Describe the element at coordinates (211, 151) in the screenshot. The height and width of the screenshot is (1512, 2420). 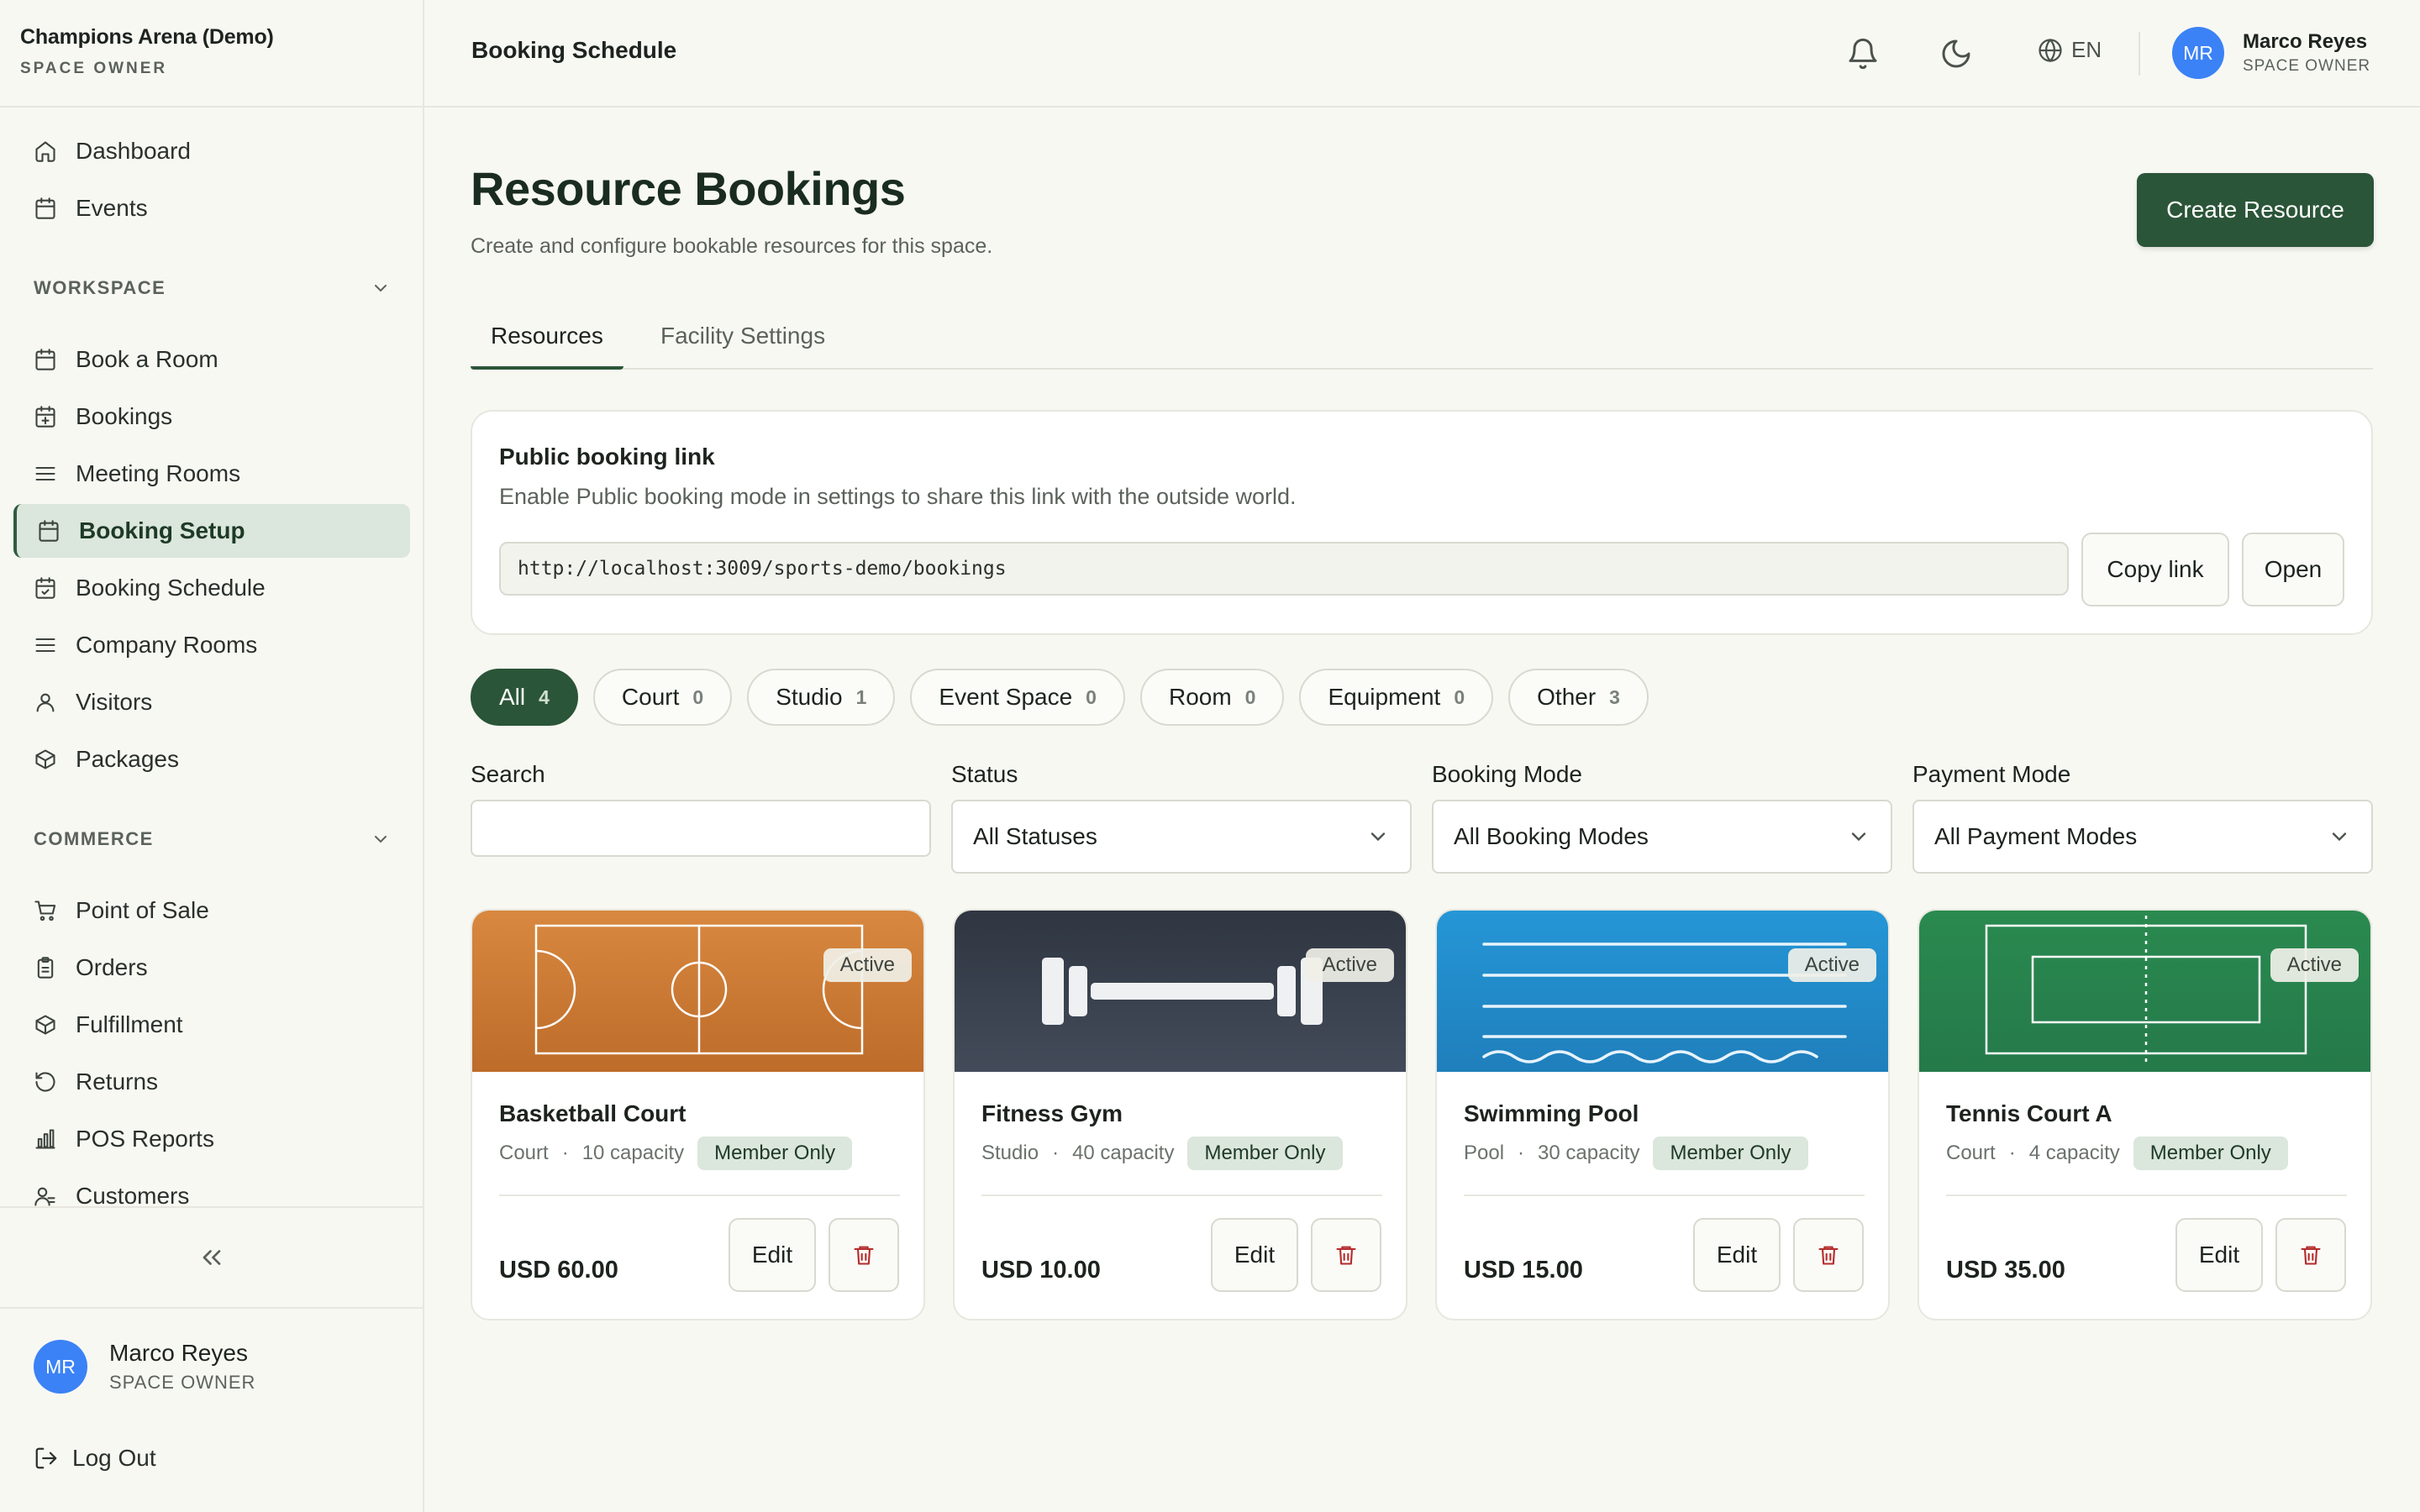
I see `sidebar-item-dashboard: Dashboard` at that location.